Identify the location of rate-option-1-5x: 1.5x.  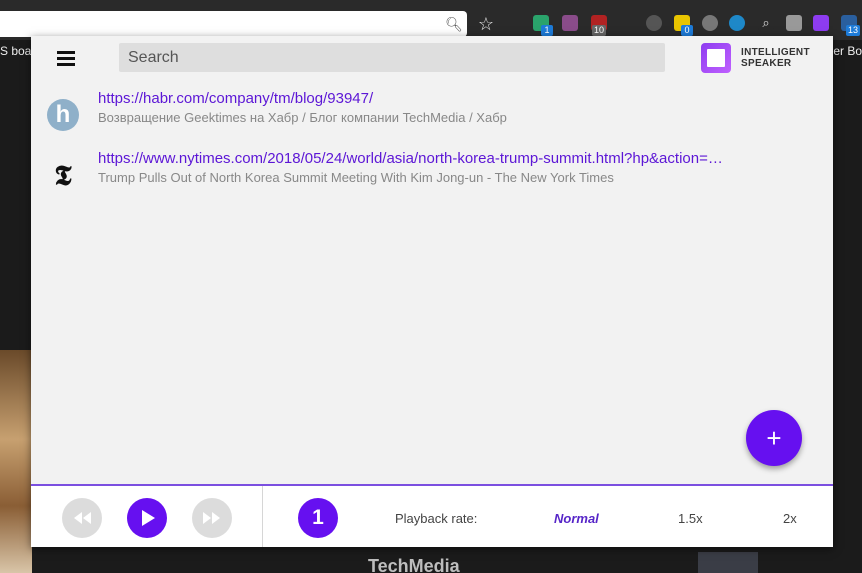
(690, 518).